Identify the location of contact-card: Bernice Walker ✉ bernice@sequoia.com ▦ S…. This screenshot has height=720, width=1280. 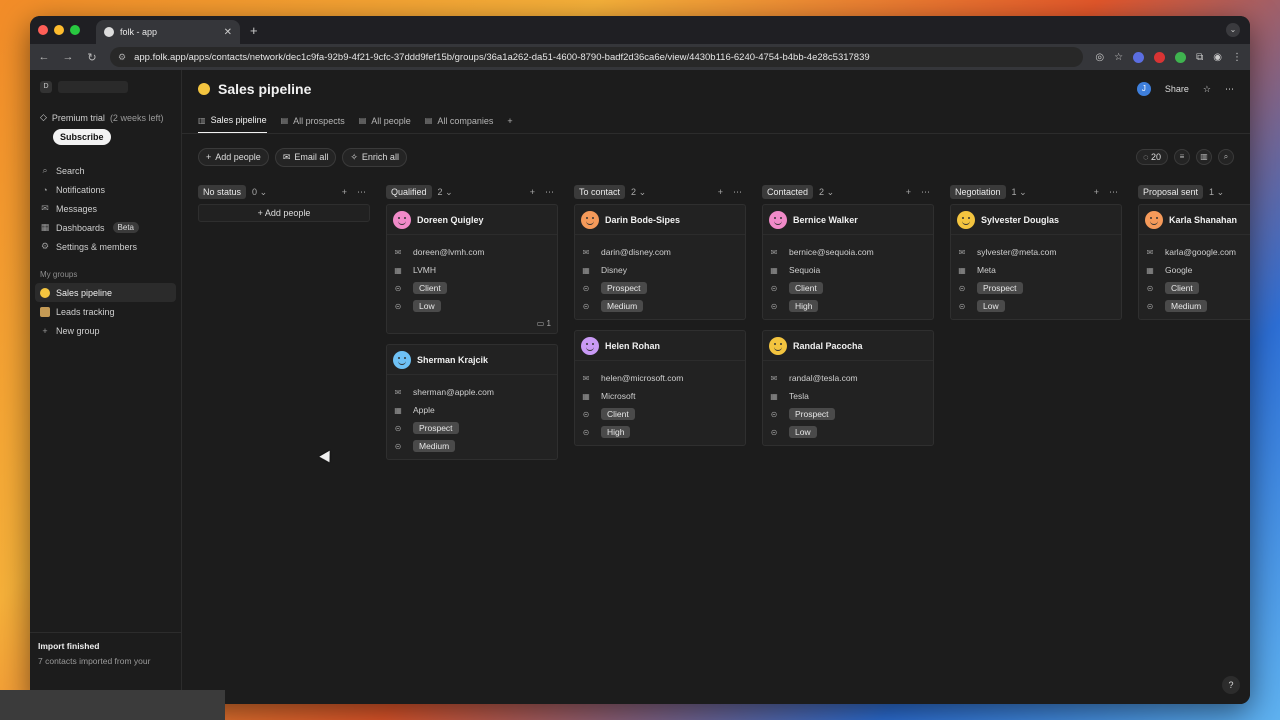
(848, 262).